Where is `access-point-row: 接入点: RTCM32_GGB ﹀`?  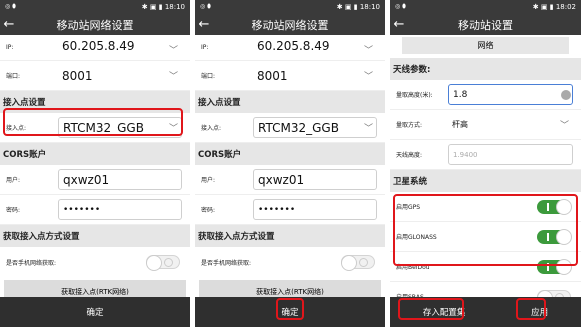
access-point-row: 接入点: RTCM32_GGB ﹀ is located at coordinates (290, 128).